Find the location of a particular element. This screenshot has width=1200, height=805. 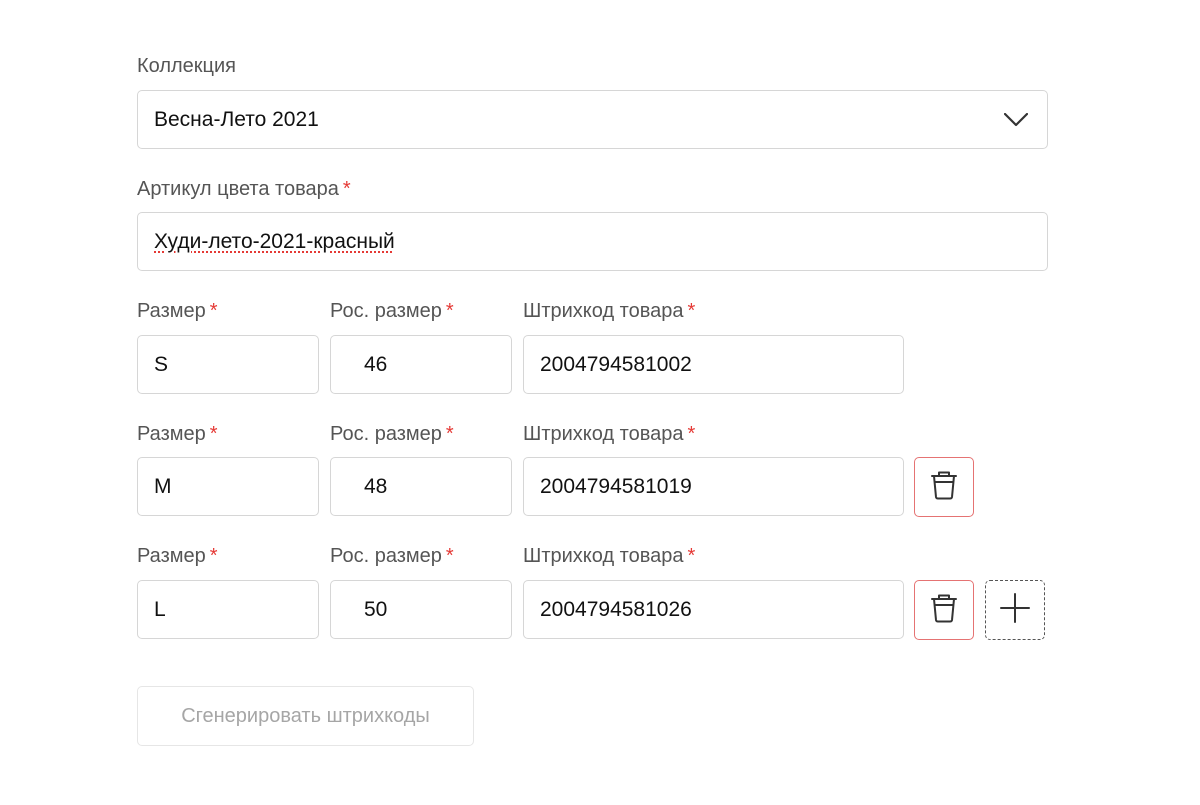

ru-size-field: 48 is located at coordinates (421, 486).